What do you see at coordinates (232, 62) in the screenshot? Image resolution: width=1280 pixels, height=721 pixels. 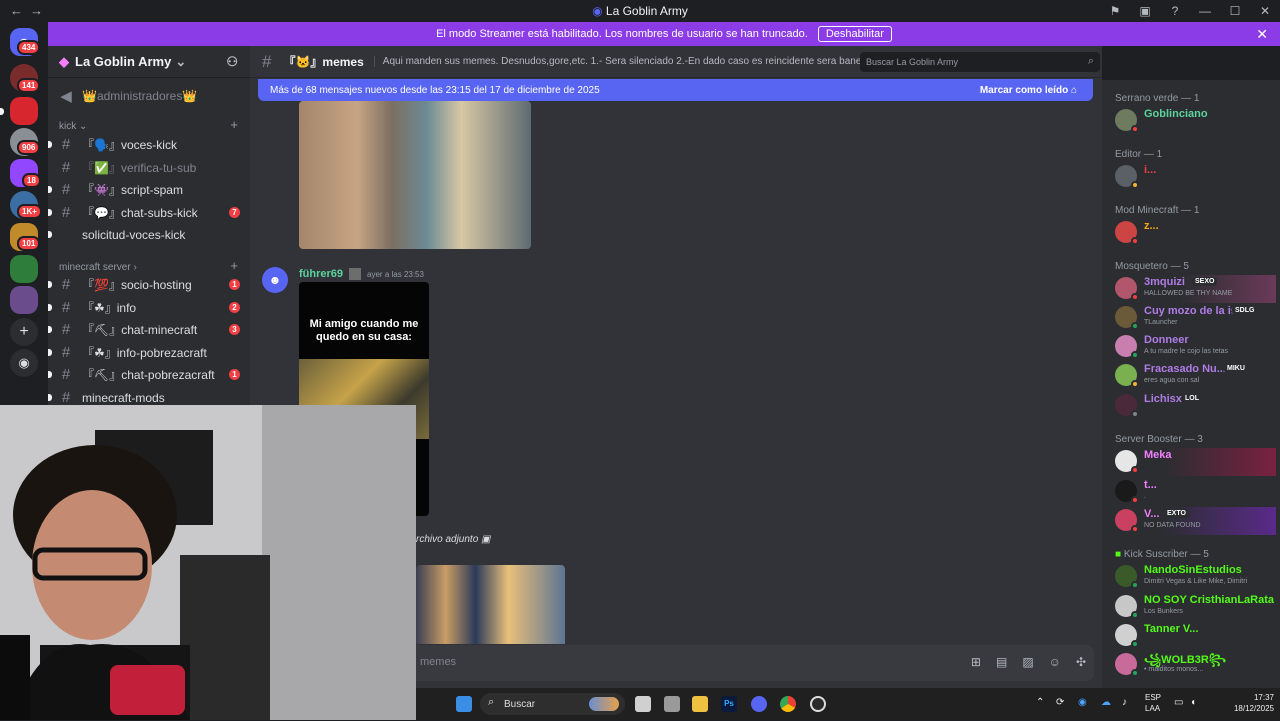 I see `add-member-icon: ⚇` at bounding box center [232, 62].